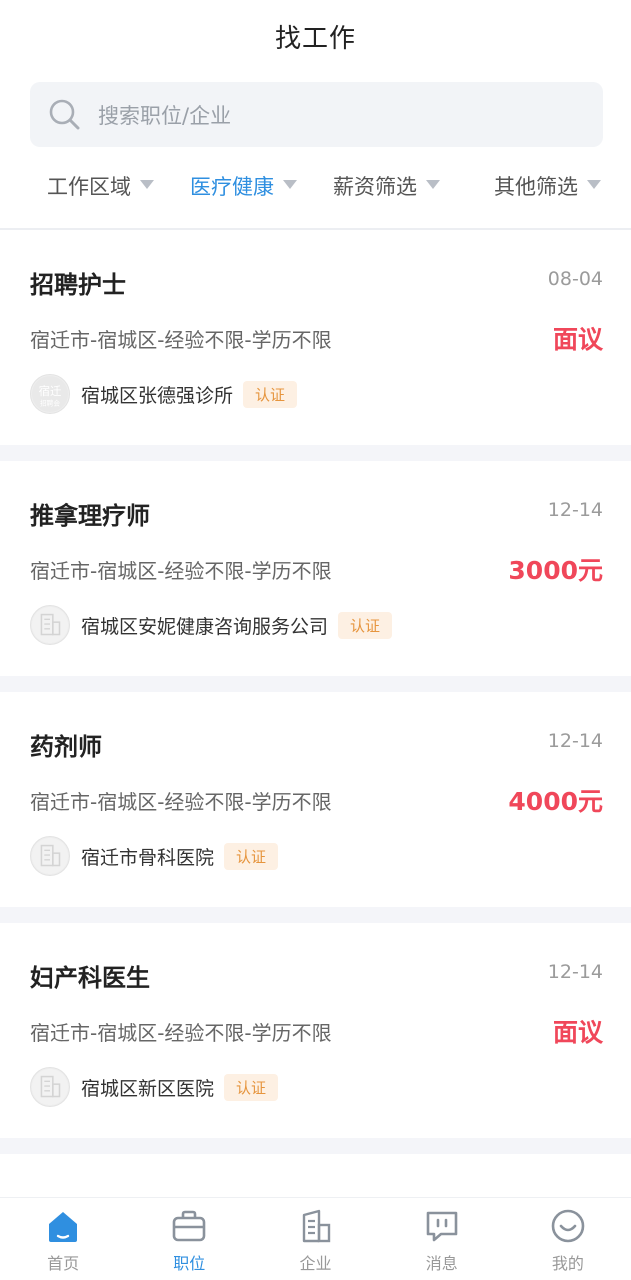  Describe the element at coordinates (157, 395) in the screenshot. I see `company-name: 宿城区张德强诊所` at that location.